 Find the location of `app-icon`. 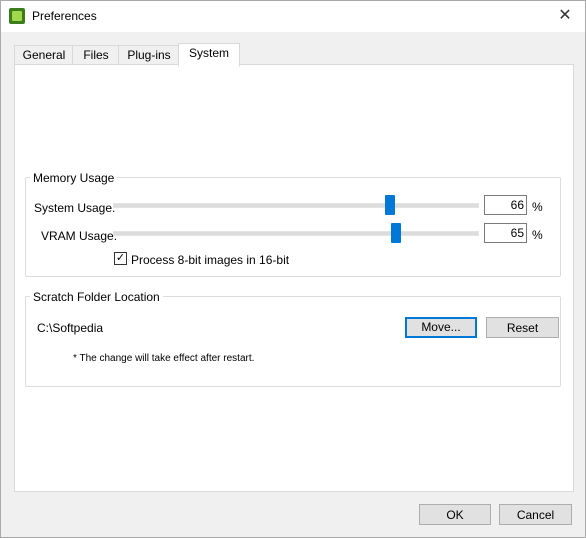

app-icon is located at coordinates (17, 16).